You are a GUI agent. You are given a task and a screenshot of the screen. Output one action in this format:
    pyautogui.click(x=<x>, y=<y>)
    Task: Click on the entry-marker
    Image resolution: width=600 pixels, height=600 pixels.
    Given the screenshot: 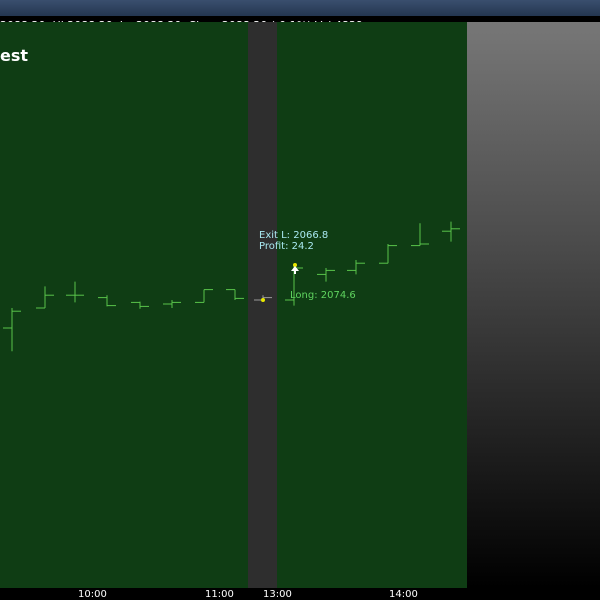 What is the action you would take?
    pyautogui.click(x=263, y=300)
    